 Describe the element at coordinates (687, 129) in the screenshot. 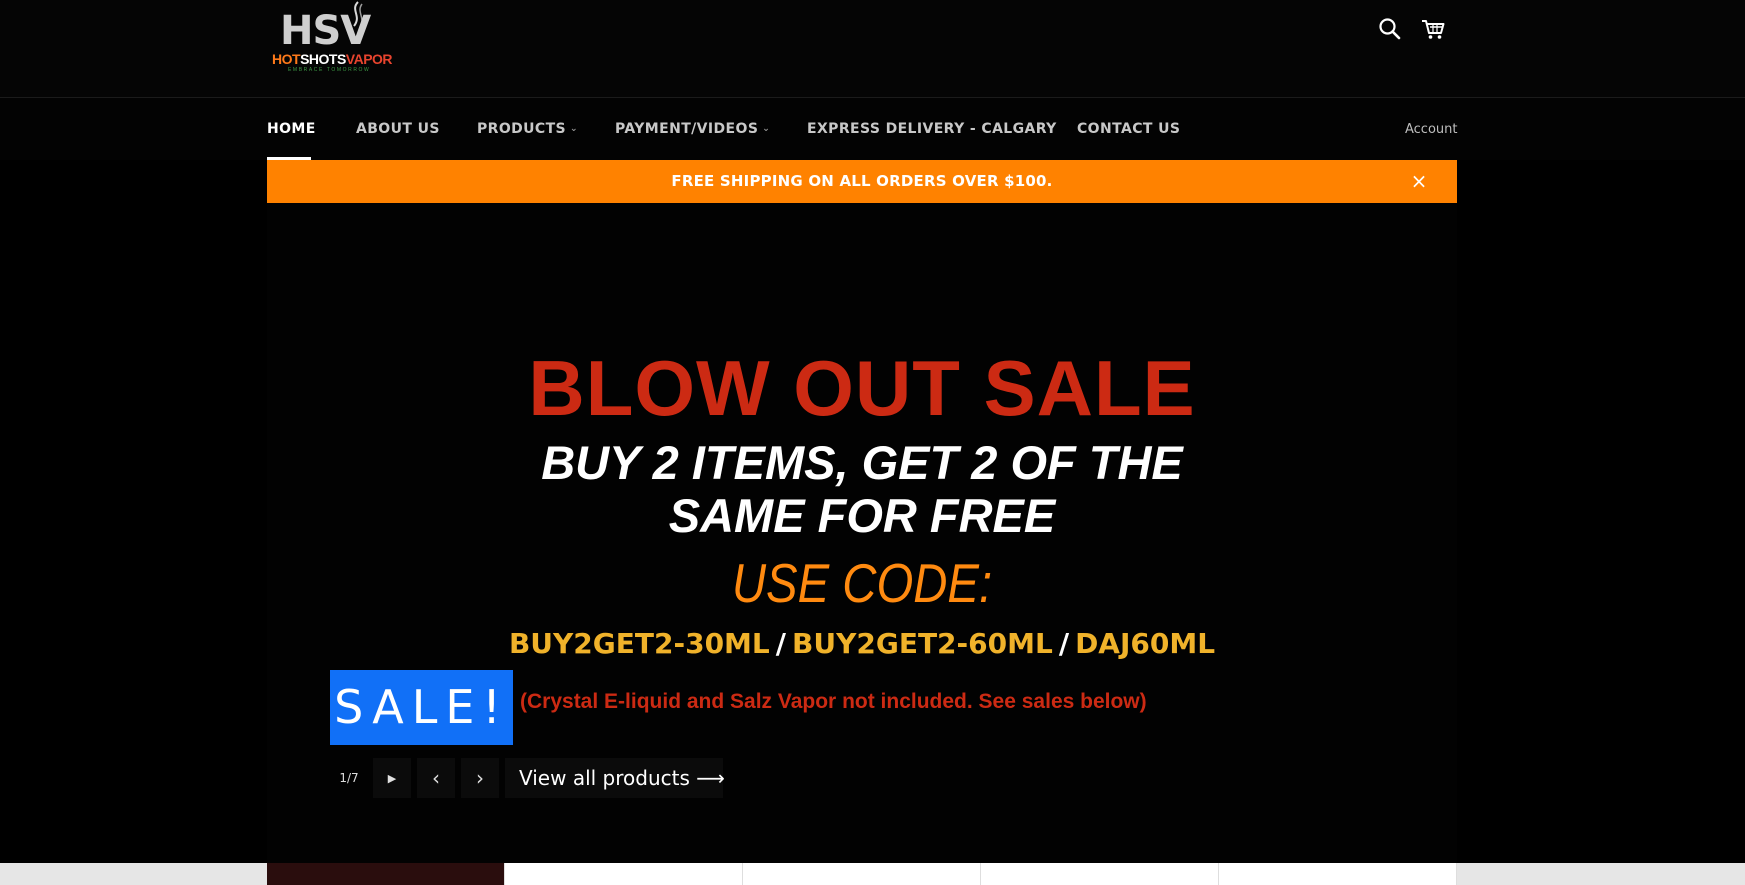

I see `nav-item-payment-videos-label: PAYMENT/VIDEOS` at that location.